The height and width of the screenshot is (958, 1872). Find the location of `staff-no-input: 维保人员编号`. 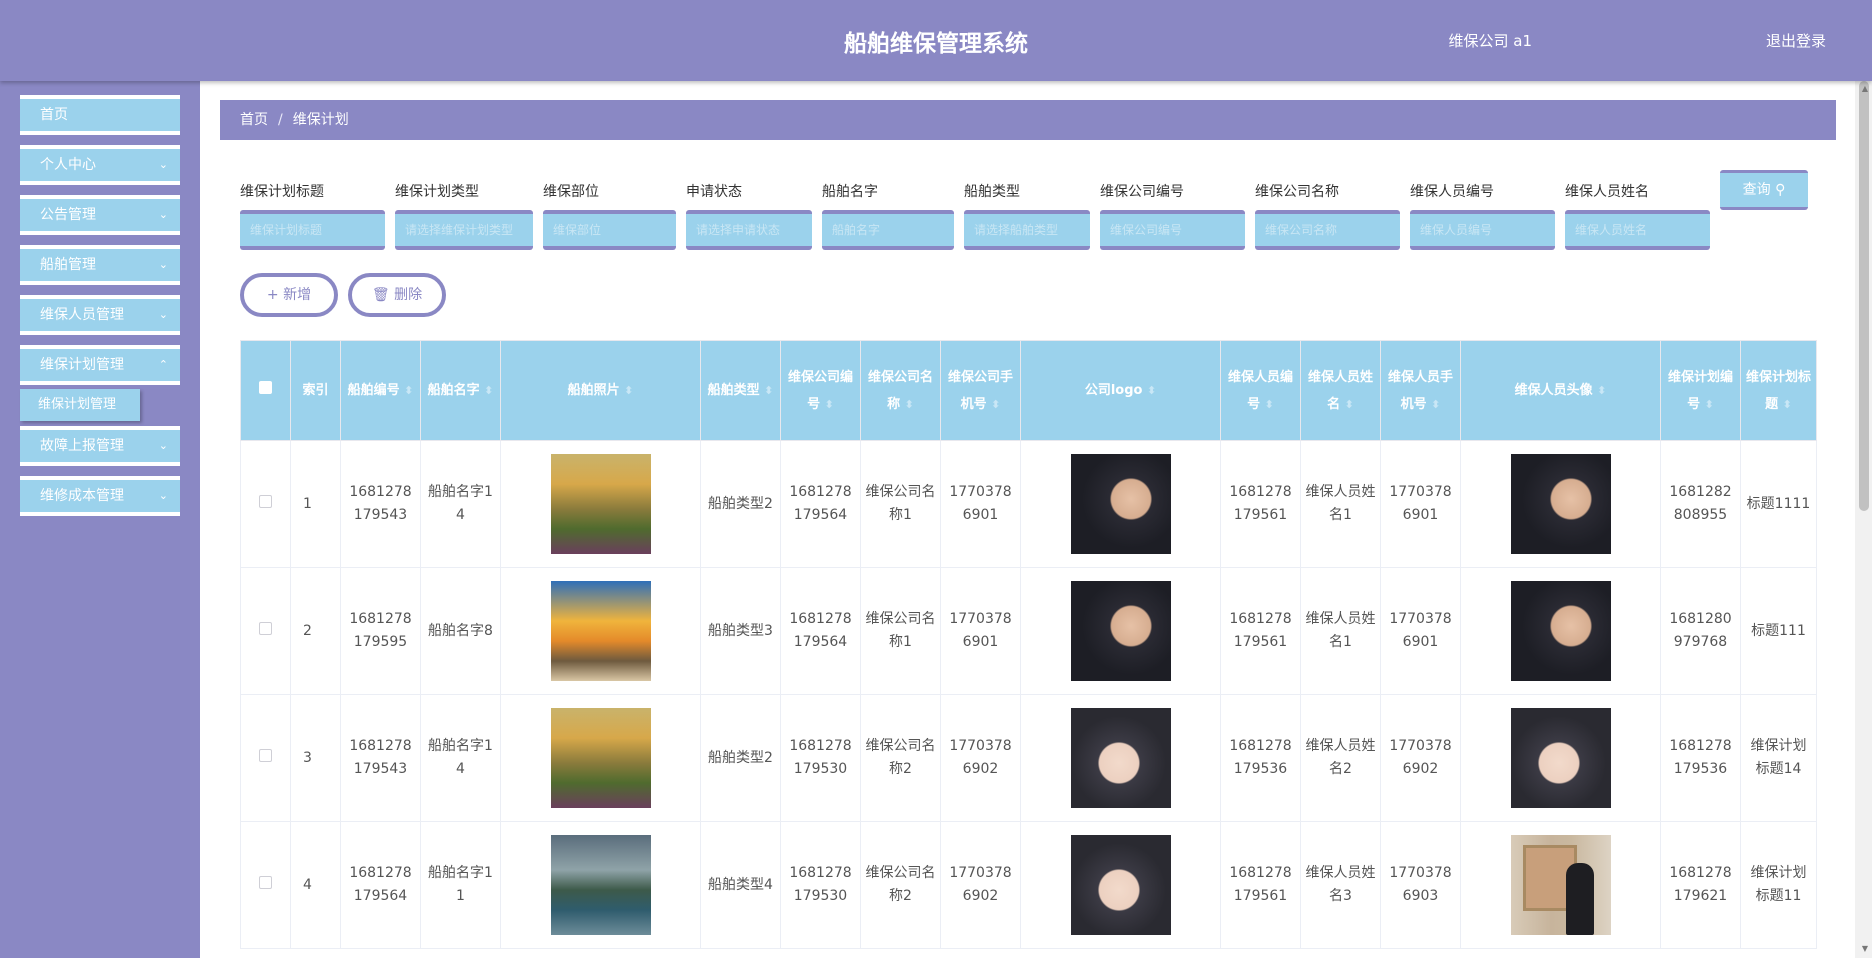

staff-no-input: 维保人员编号 is located at coordinates (1482, 230).